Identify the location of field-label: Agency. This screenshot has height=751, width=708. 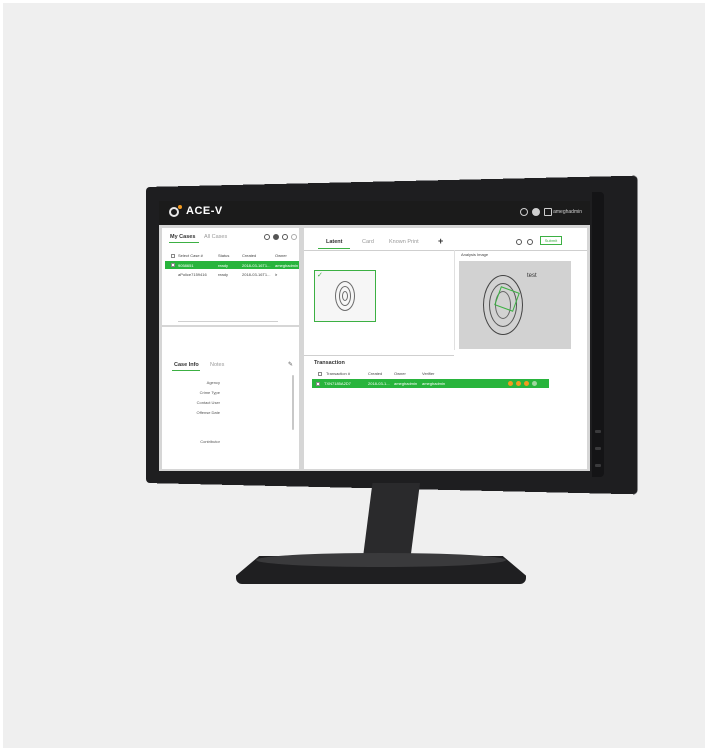
(213, 382).